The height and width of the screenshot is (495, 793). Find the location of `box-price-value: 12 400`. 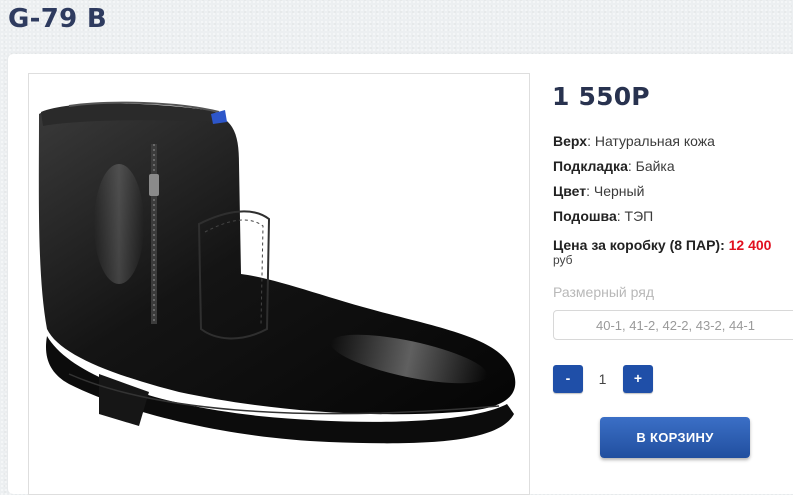

box-price-value: 12 400 is located at coordinates (750, 245).